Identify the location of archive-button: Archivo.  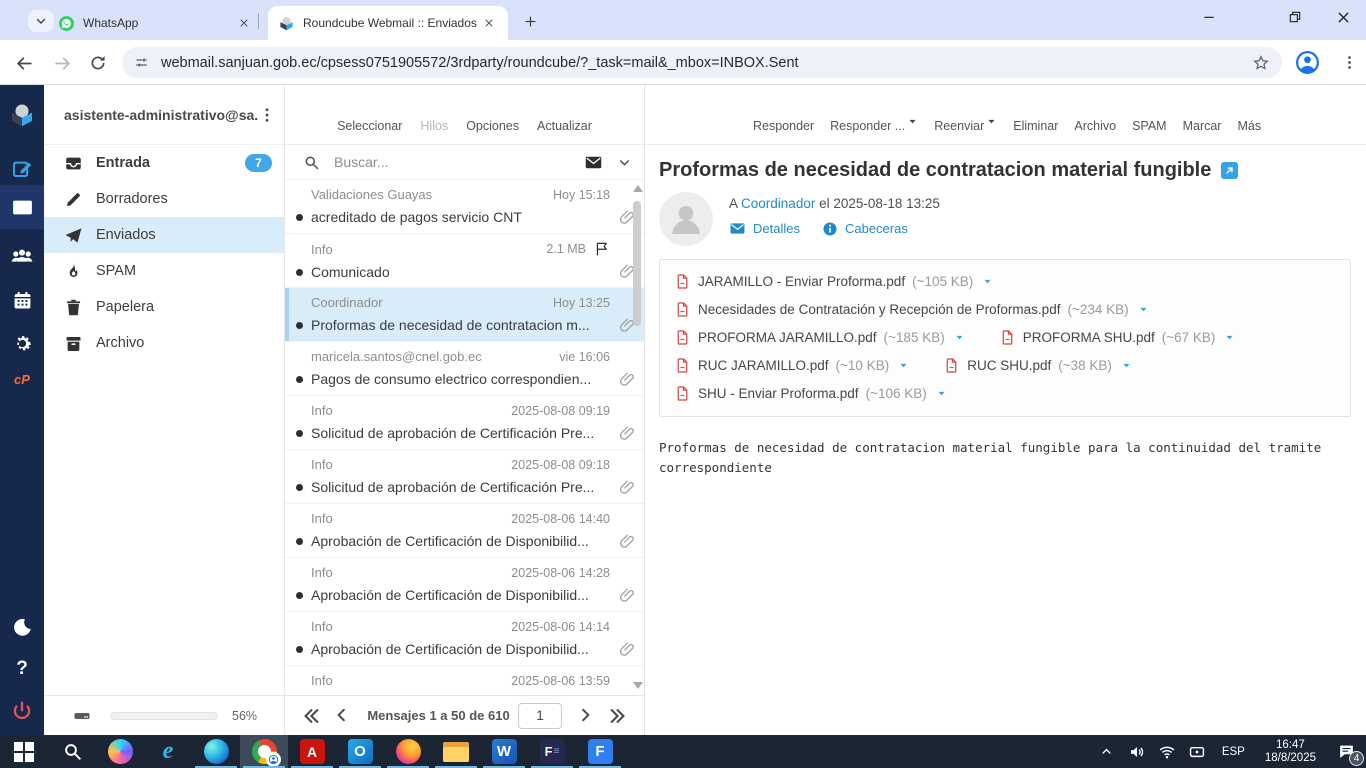
(1095, 113).